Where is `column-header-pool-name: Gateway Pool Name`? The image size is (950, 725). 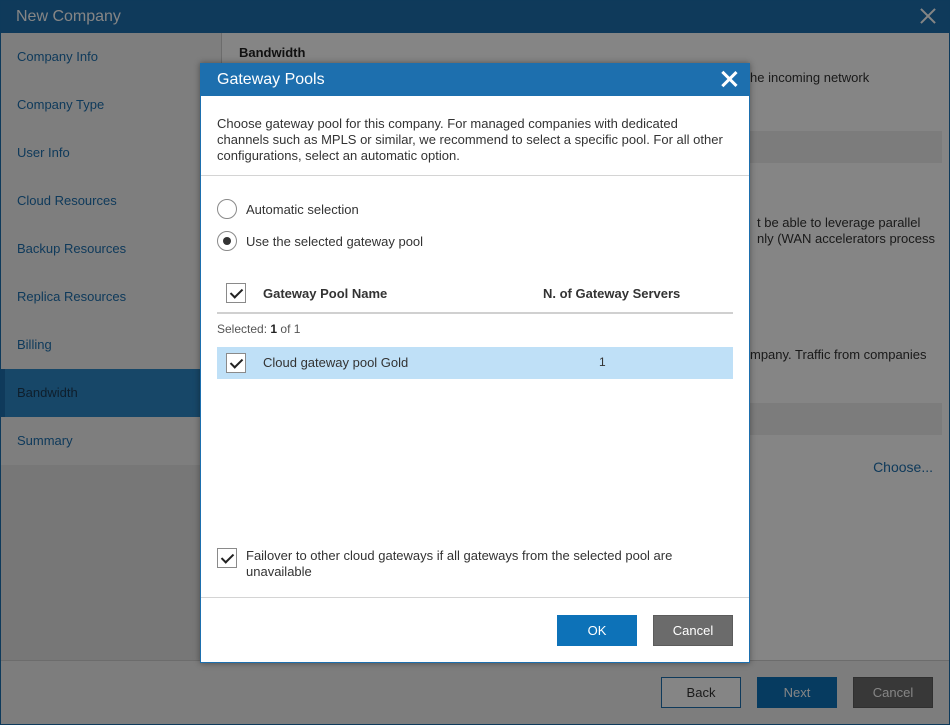 column-header-pool-name: Gateway Pool Name is located at coordinates (325, 293).